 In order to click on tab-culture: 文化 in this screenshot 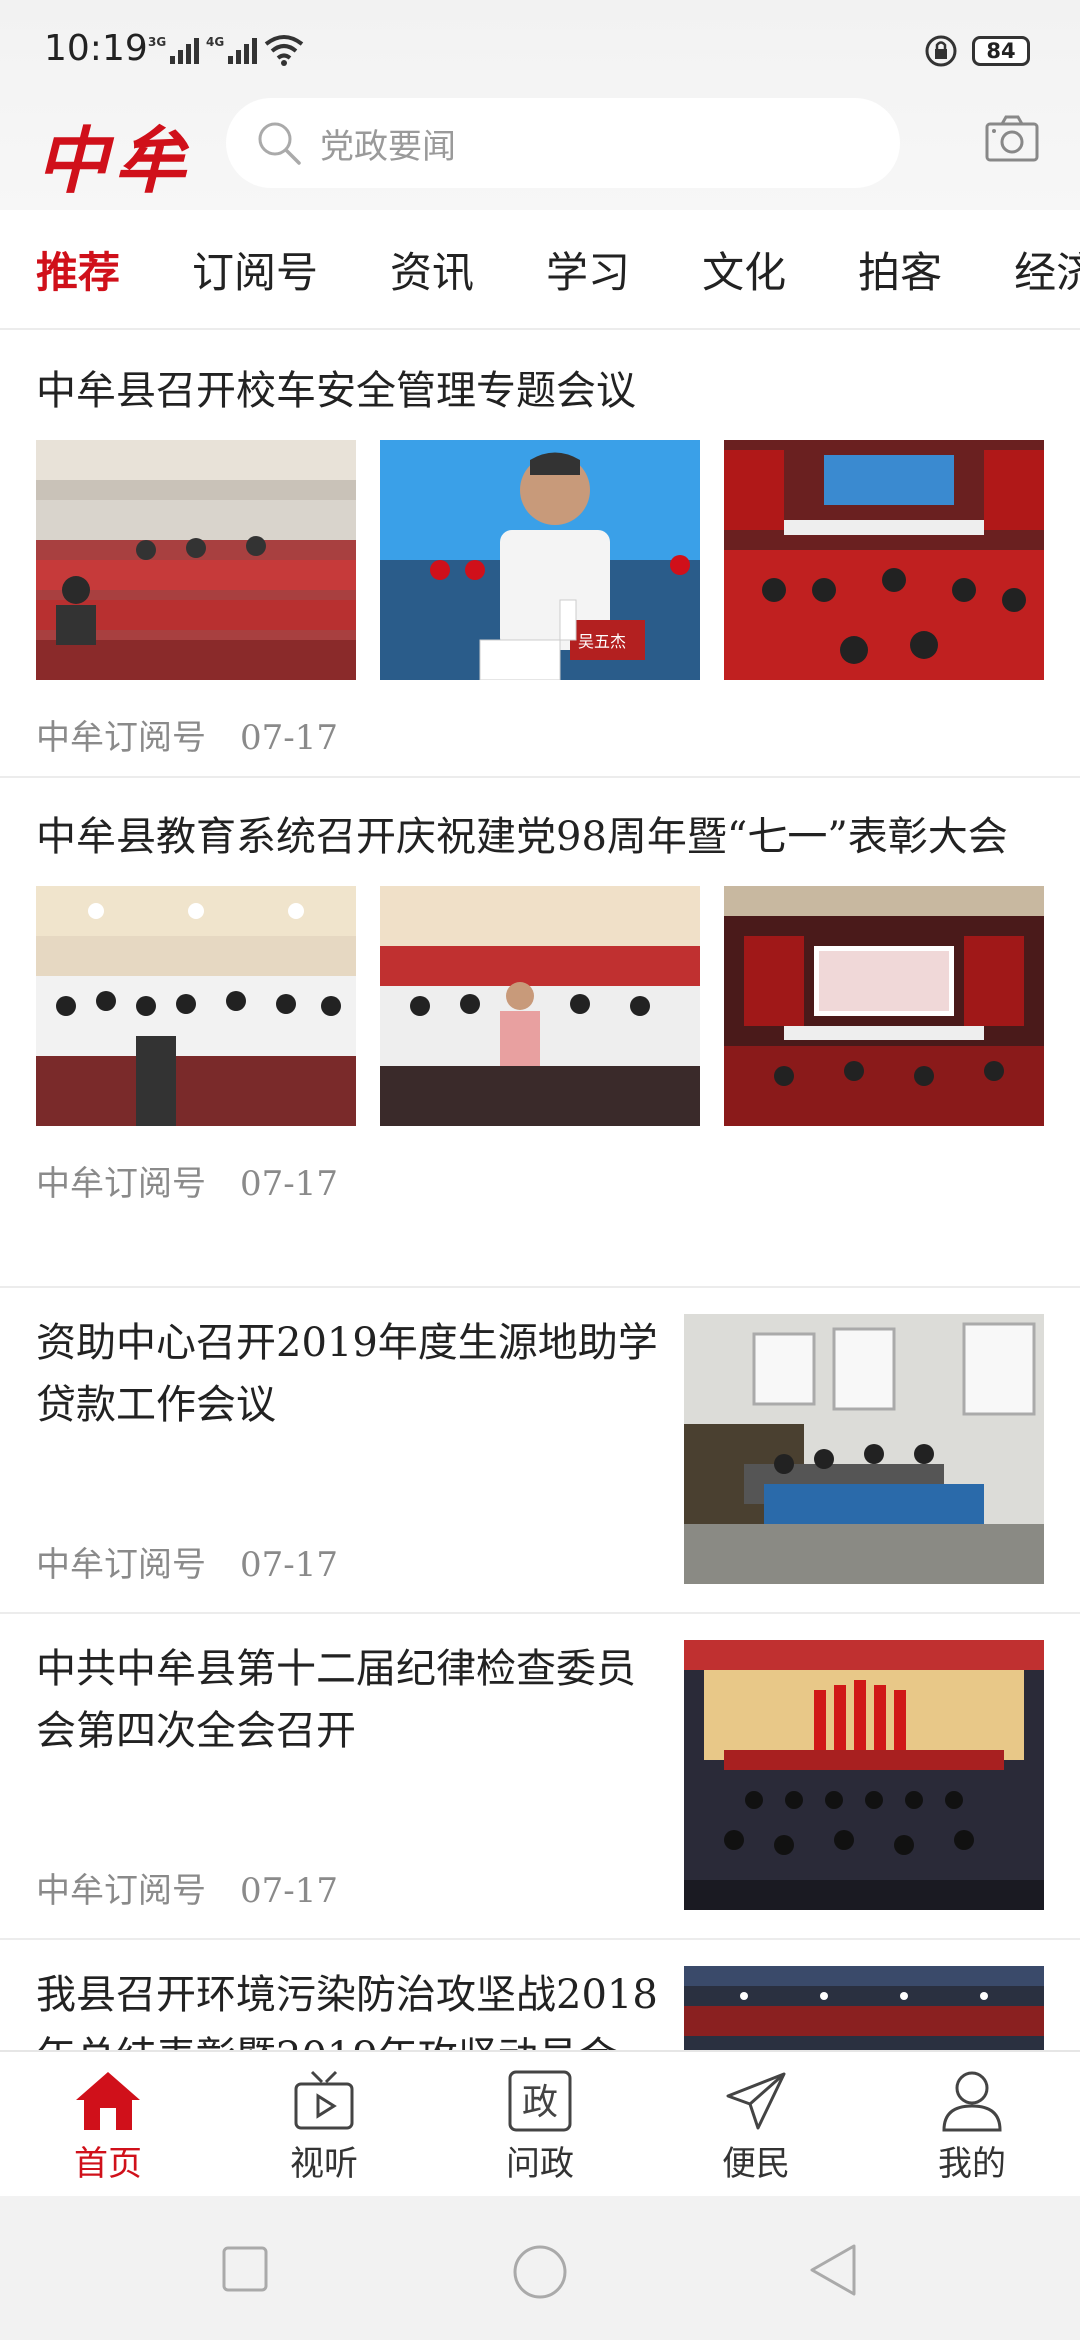, I will do `click(744, 269)`.